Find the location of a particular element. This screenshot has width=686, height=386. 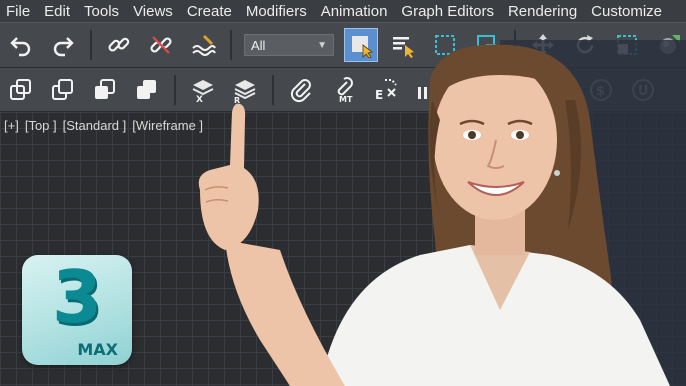

toolbar-separator is located at coordinates (91, 45).